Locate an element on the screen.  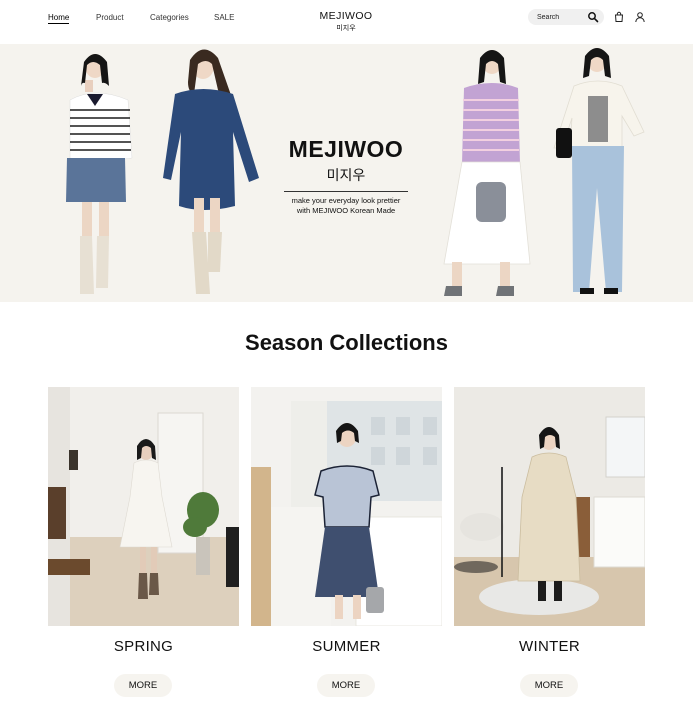
winter-photo is located at coordinates (549, 506).